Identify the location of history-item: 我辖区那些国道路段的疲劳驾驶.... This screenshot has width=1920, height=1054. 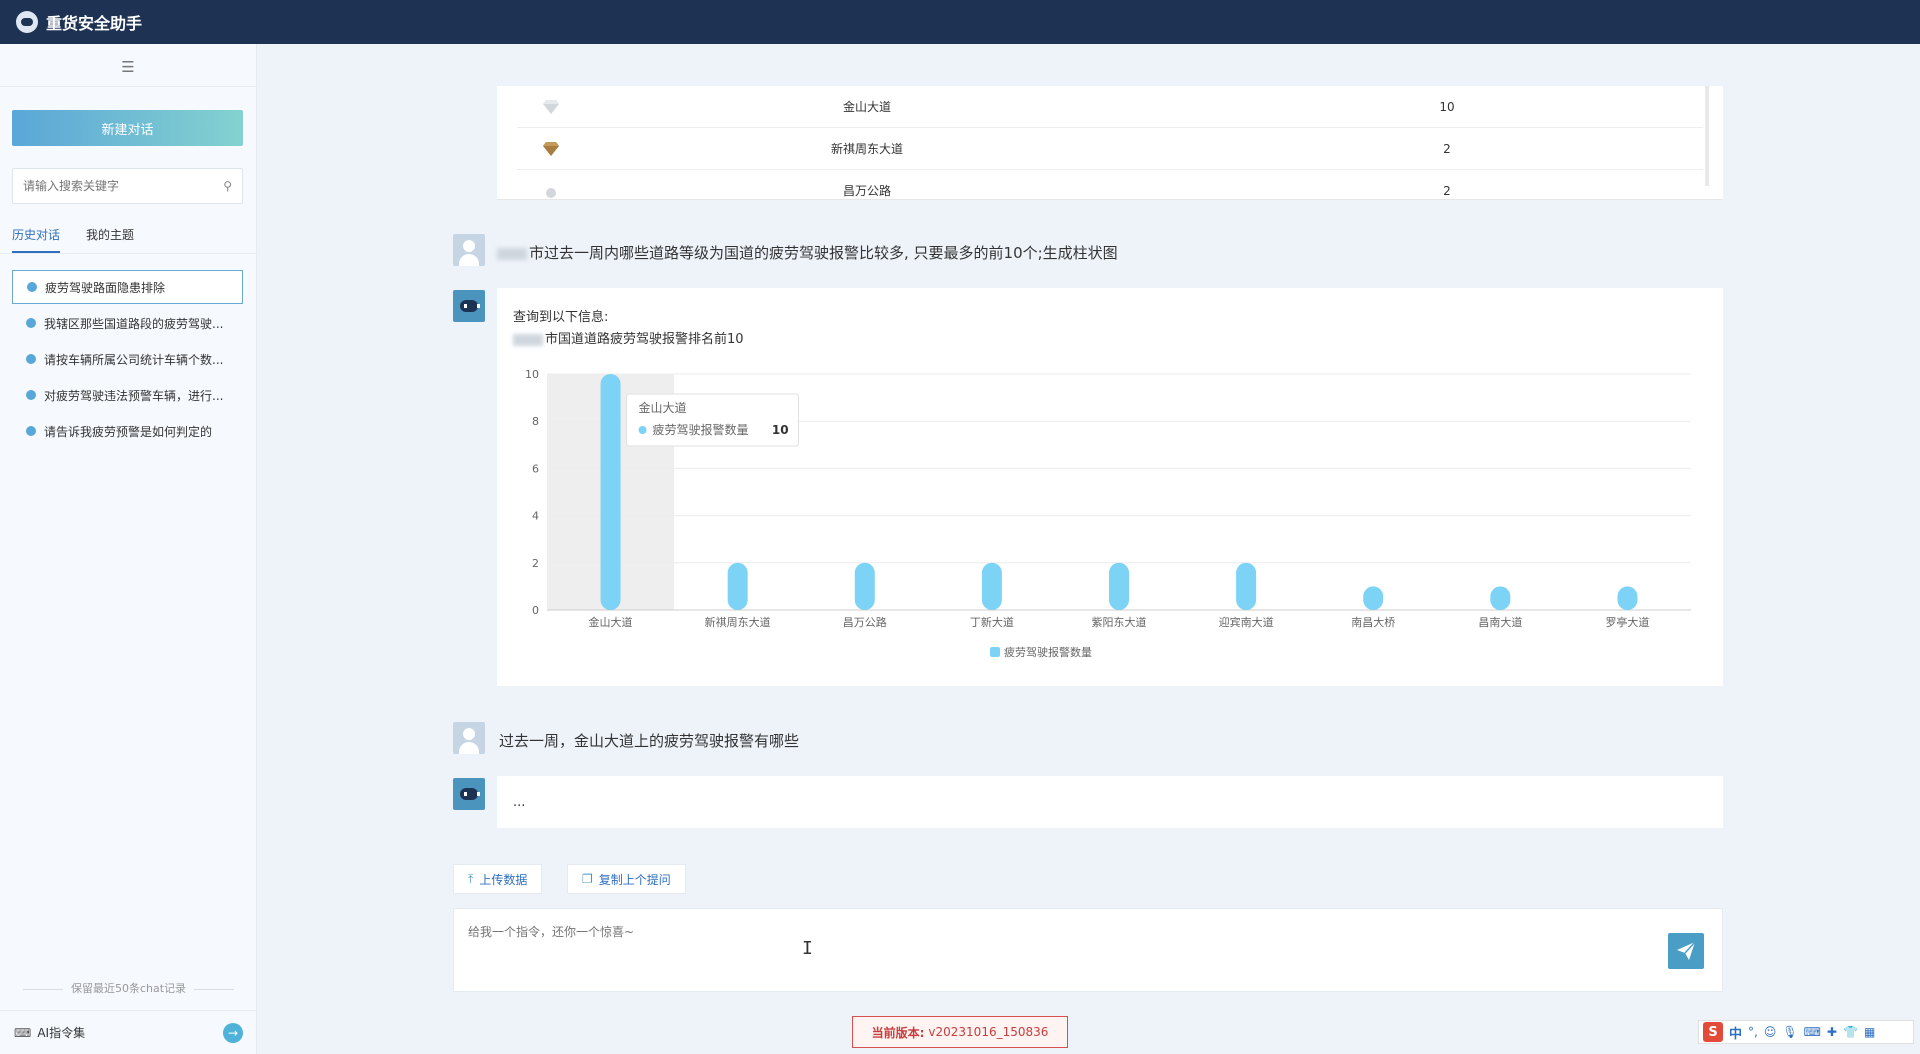
(127, 323).